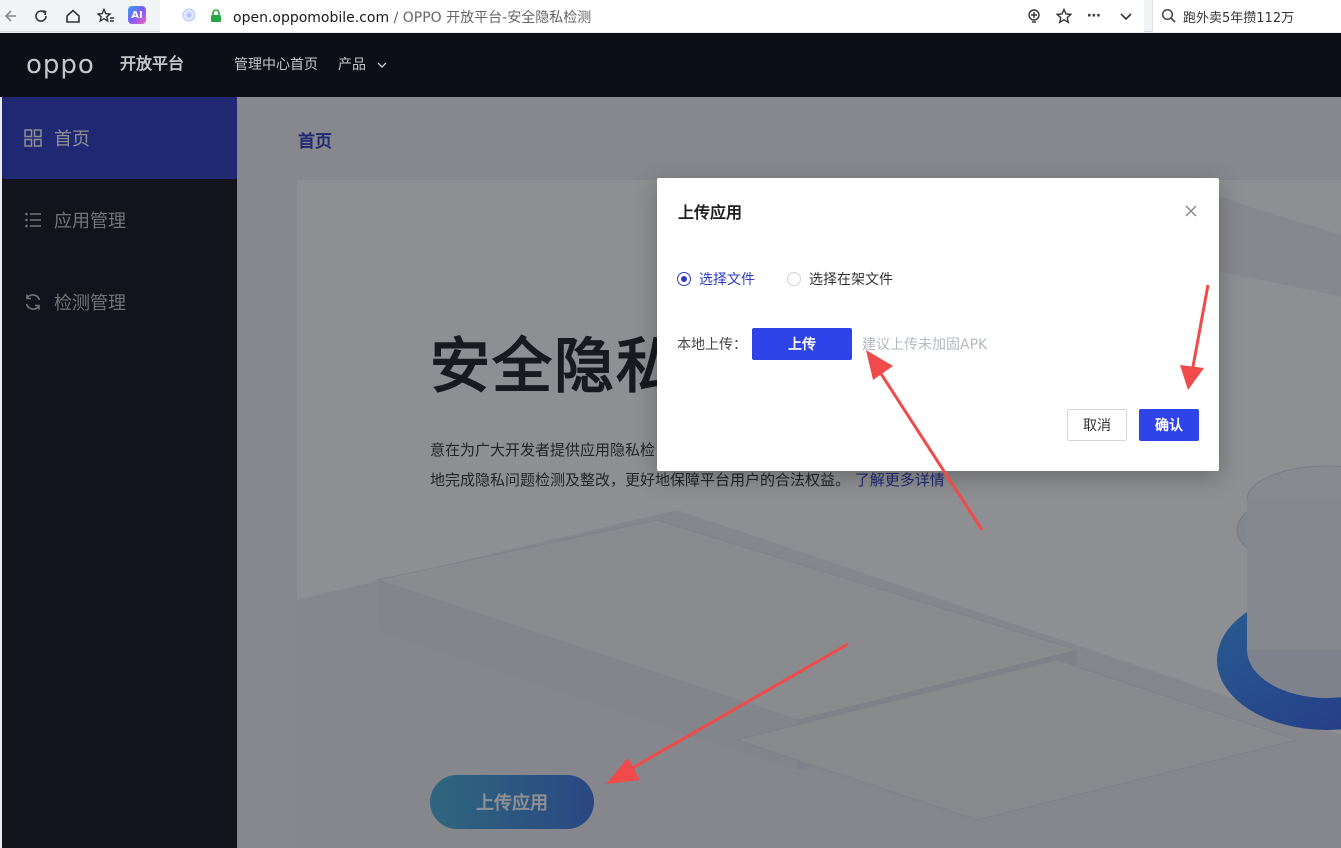 Image resolution: width=1341 pixels, height=848 pixels. I want to click on radio-select-file: 选择文件, so click(716, 279).